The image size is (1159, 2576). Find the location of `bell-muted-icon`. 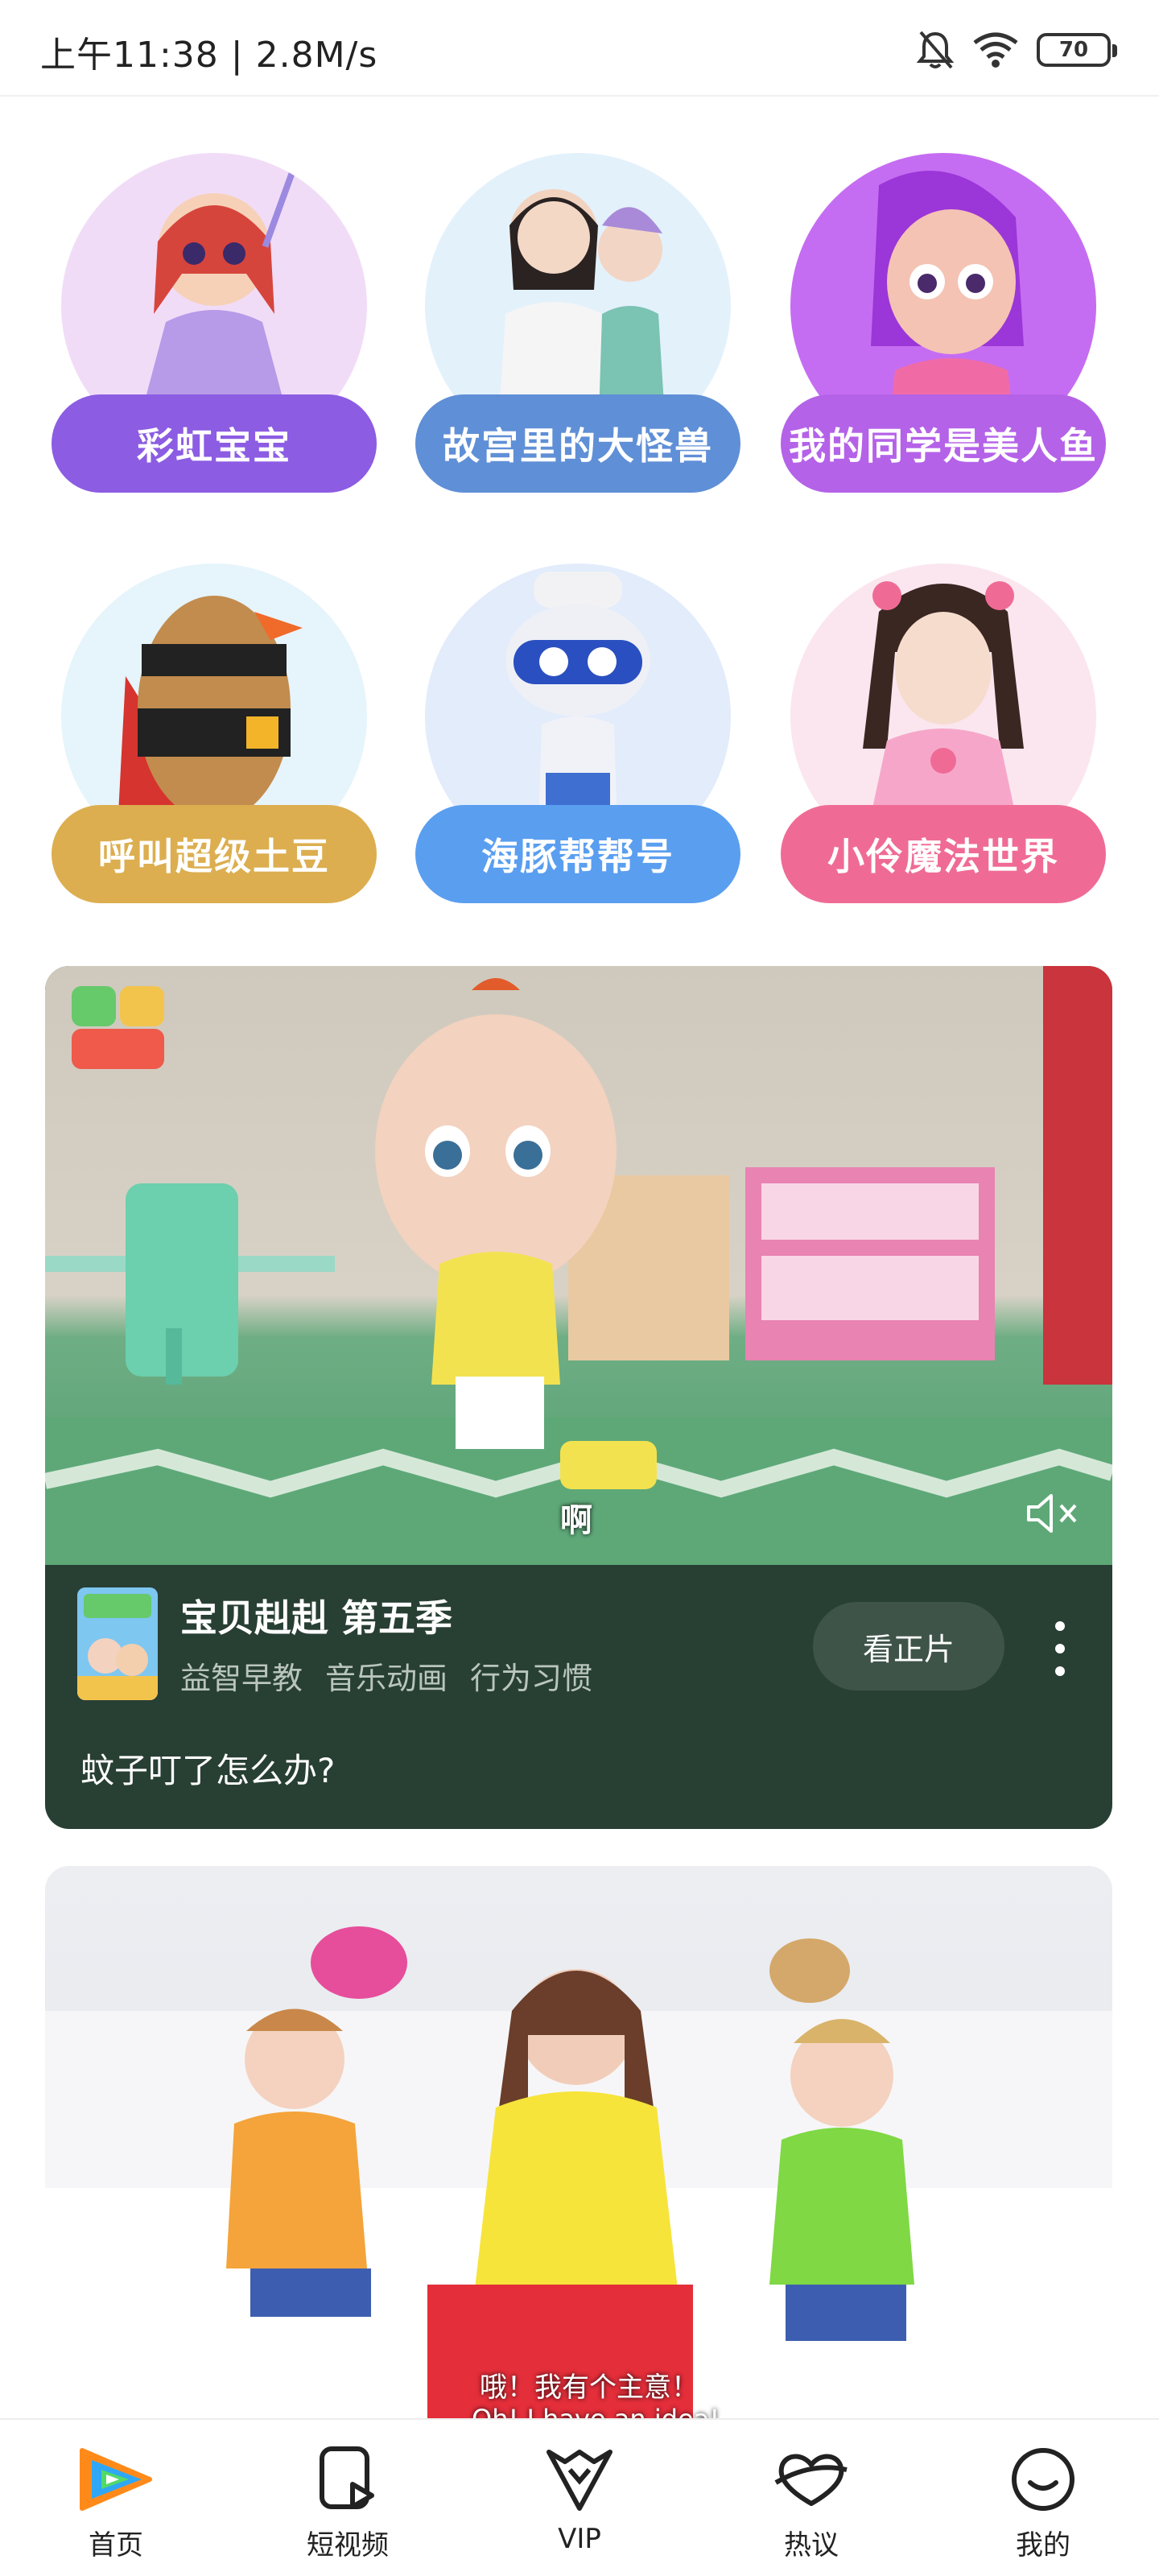

bell-muted-icon is located at coordinates (935, 50).